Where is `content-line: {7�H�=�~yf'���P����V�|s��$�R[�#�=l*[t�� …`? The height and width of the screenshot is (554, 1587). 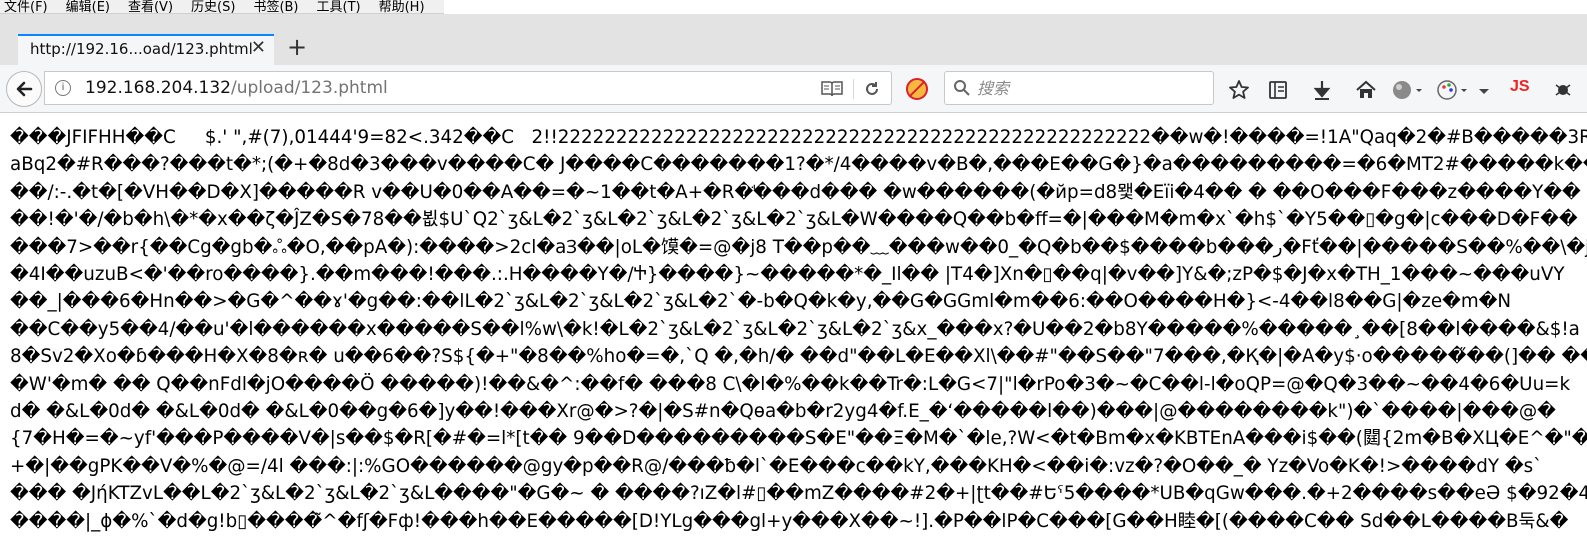
content-line: {7�H�=�~yf'���P����V�|s��$�R[�#�=l*[t�� … is located at coordinates (798, 439).